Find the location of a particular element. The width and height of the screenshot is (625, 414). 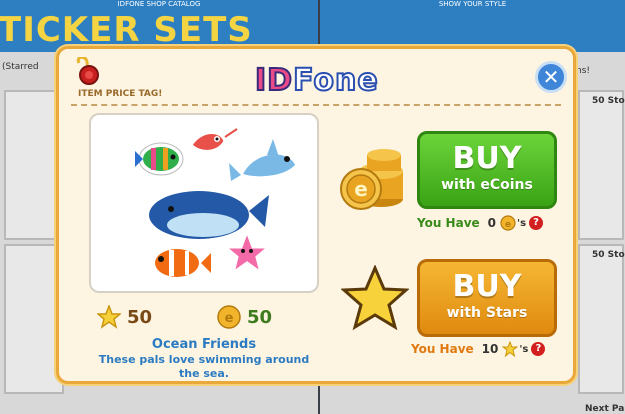

big-star-icon is located at coordinates (375, 298).